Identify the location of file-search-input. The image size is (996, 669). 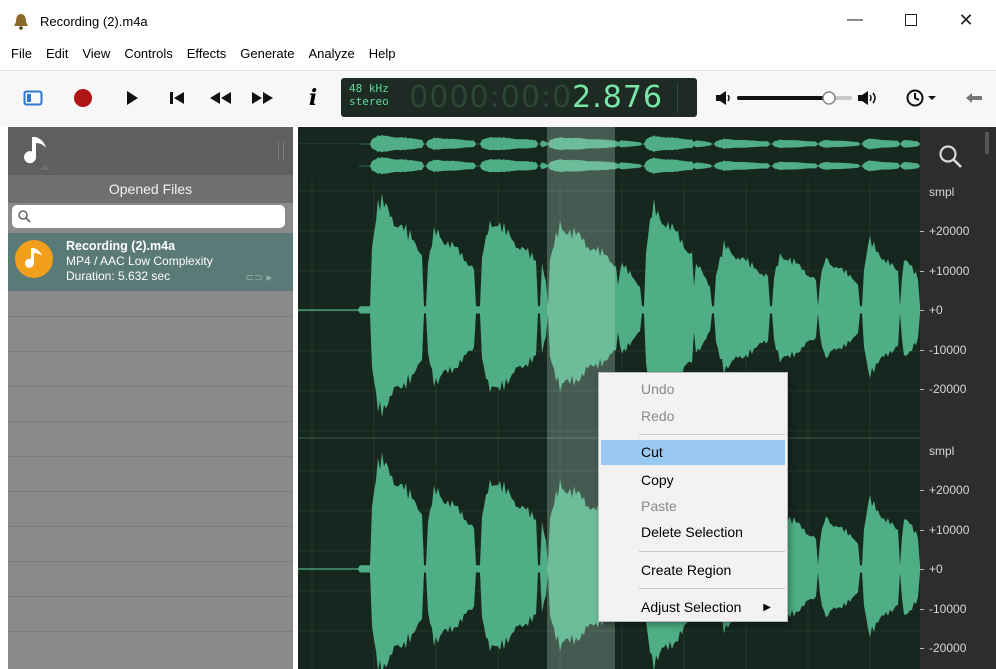
(148, 216).